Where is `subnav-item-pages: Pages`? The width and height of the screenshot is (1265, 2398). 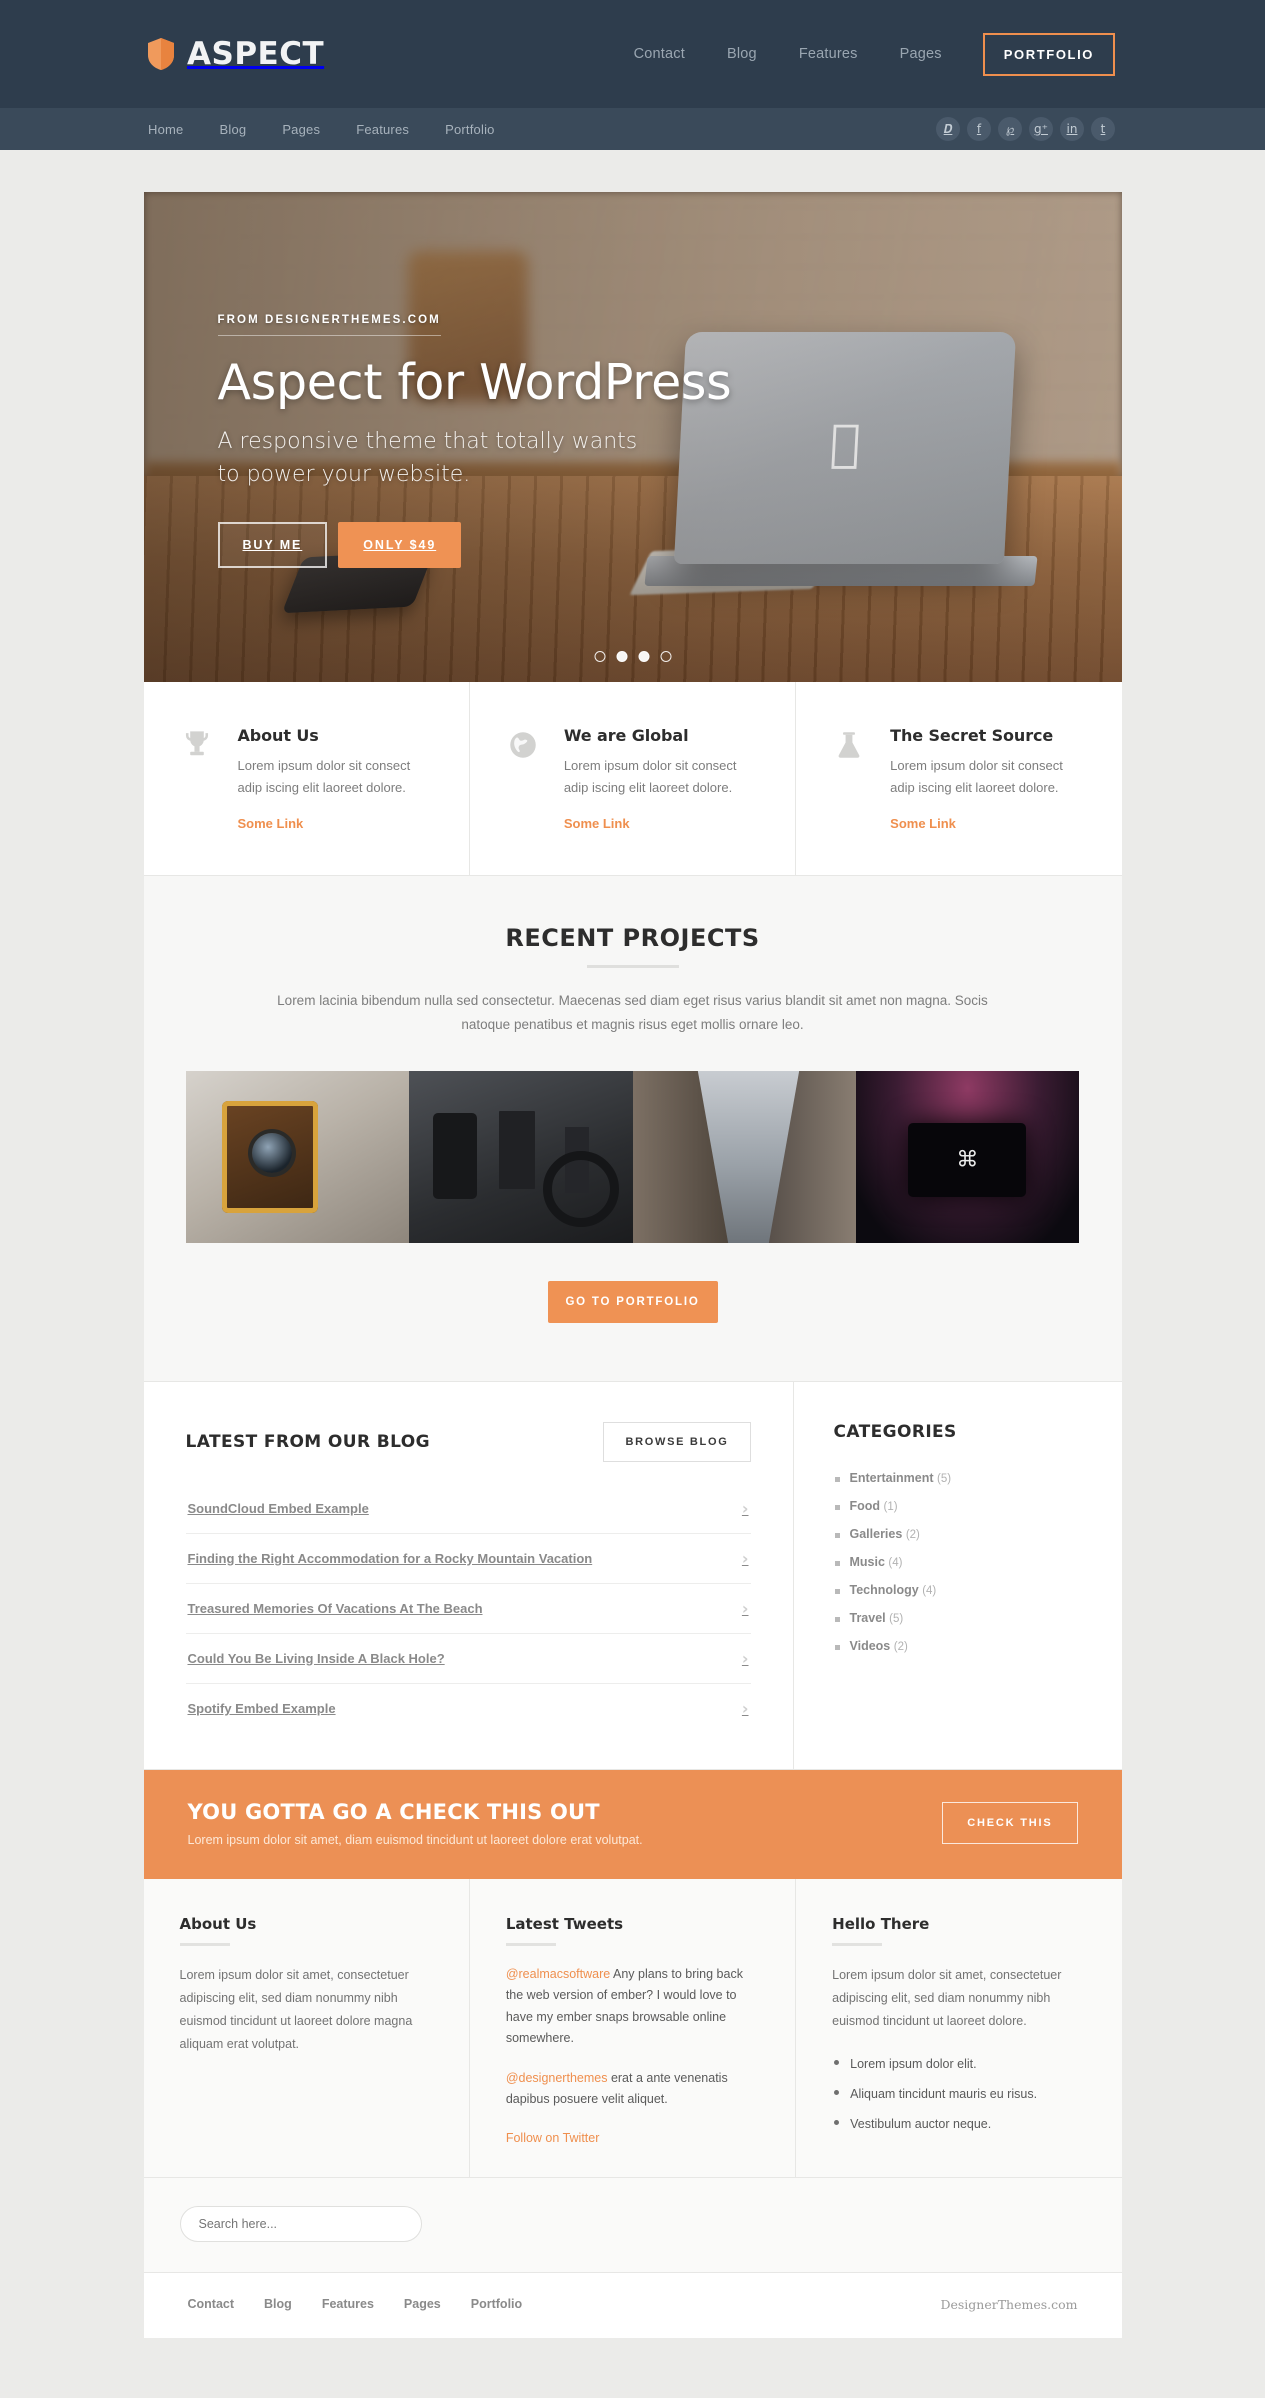
subnav-item-pages: Pages is located at coordinates (319, 129).